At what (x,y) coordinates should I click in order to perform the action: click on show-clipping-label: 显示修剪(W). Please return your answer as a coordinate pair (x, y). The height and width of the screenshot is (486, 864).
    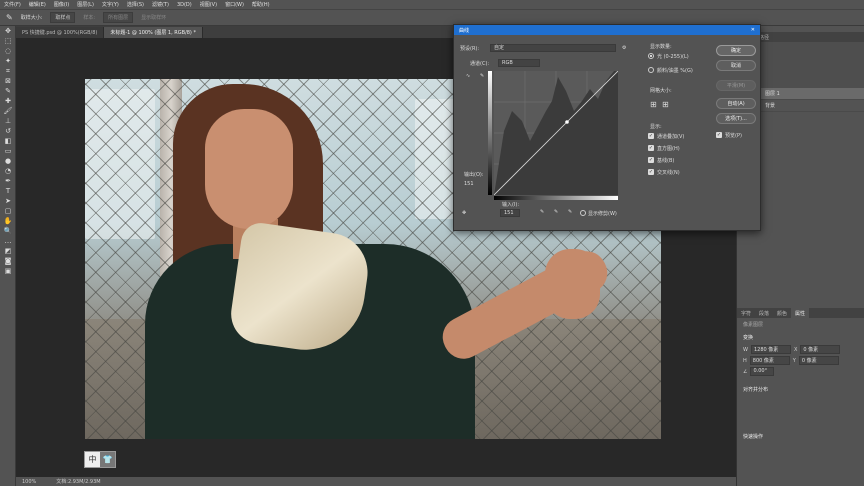
    Looking at the image, I should click on (602, 214).